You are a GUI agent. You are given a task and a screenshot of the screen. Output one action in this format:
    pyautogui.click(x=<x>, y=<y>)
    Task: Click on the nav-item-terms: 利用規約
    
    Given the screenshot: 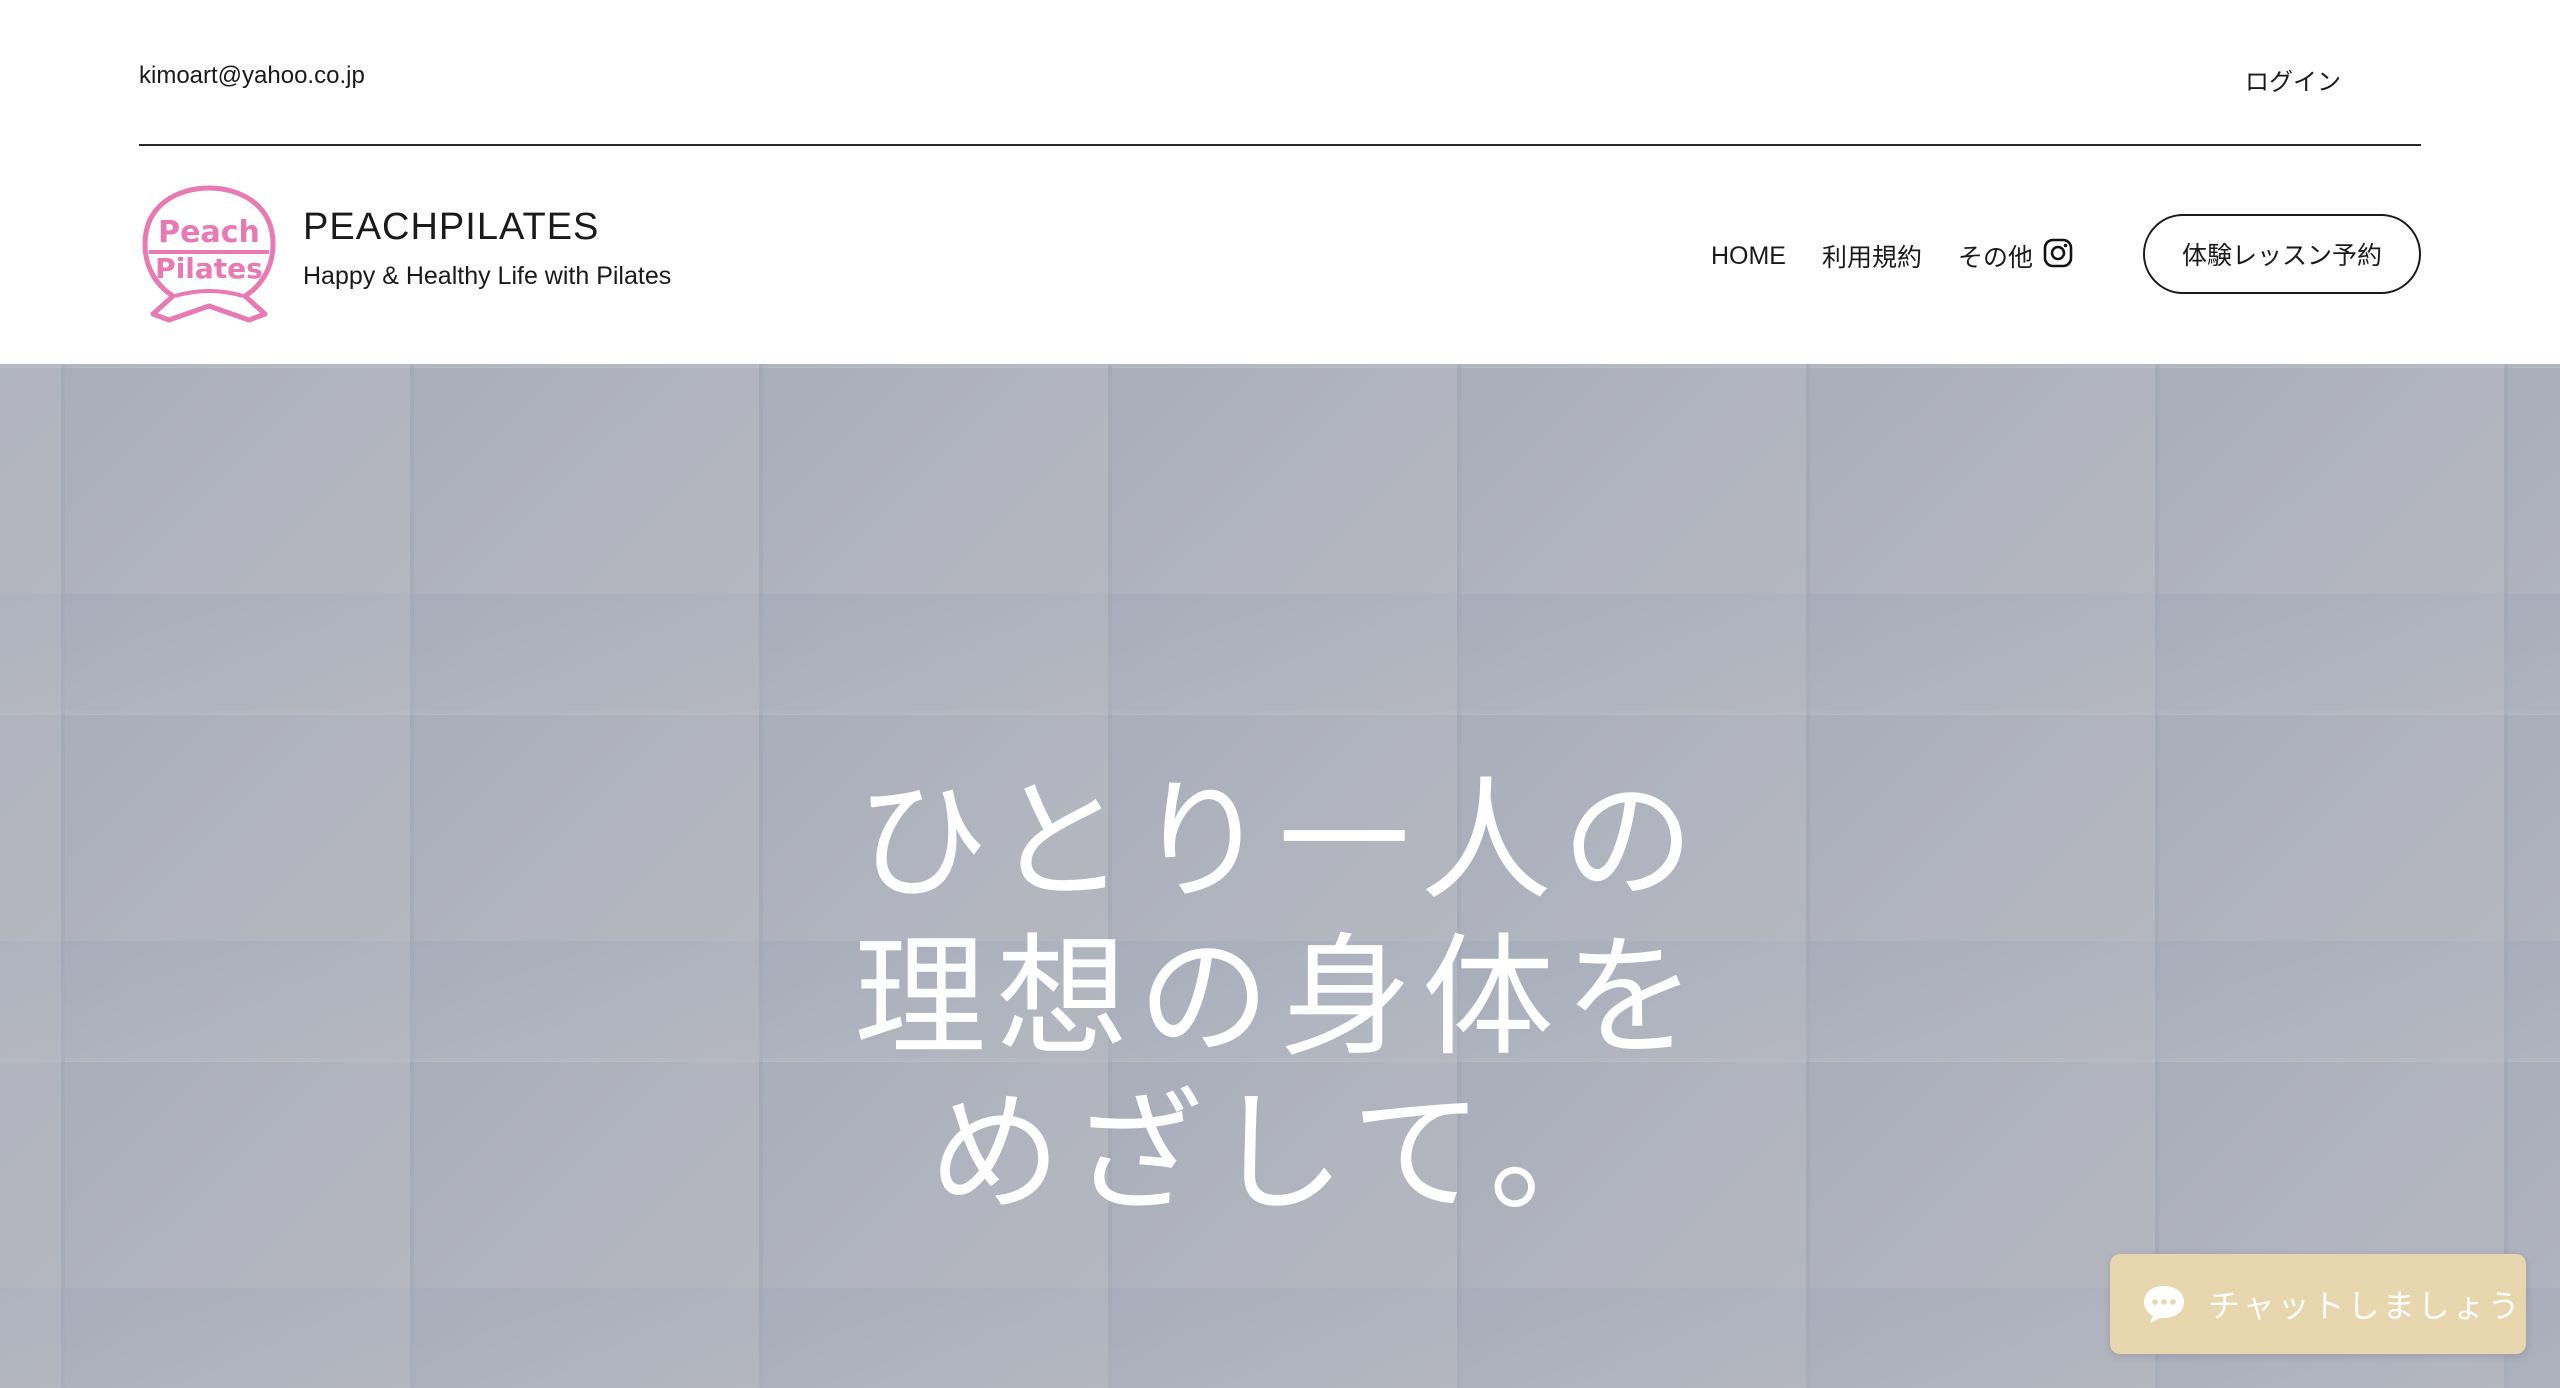 What is the action you would take?
    pyautogui.click(x=1872, y=256)
    